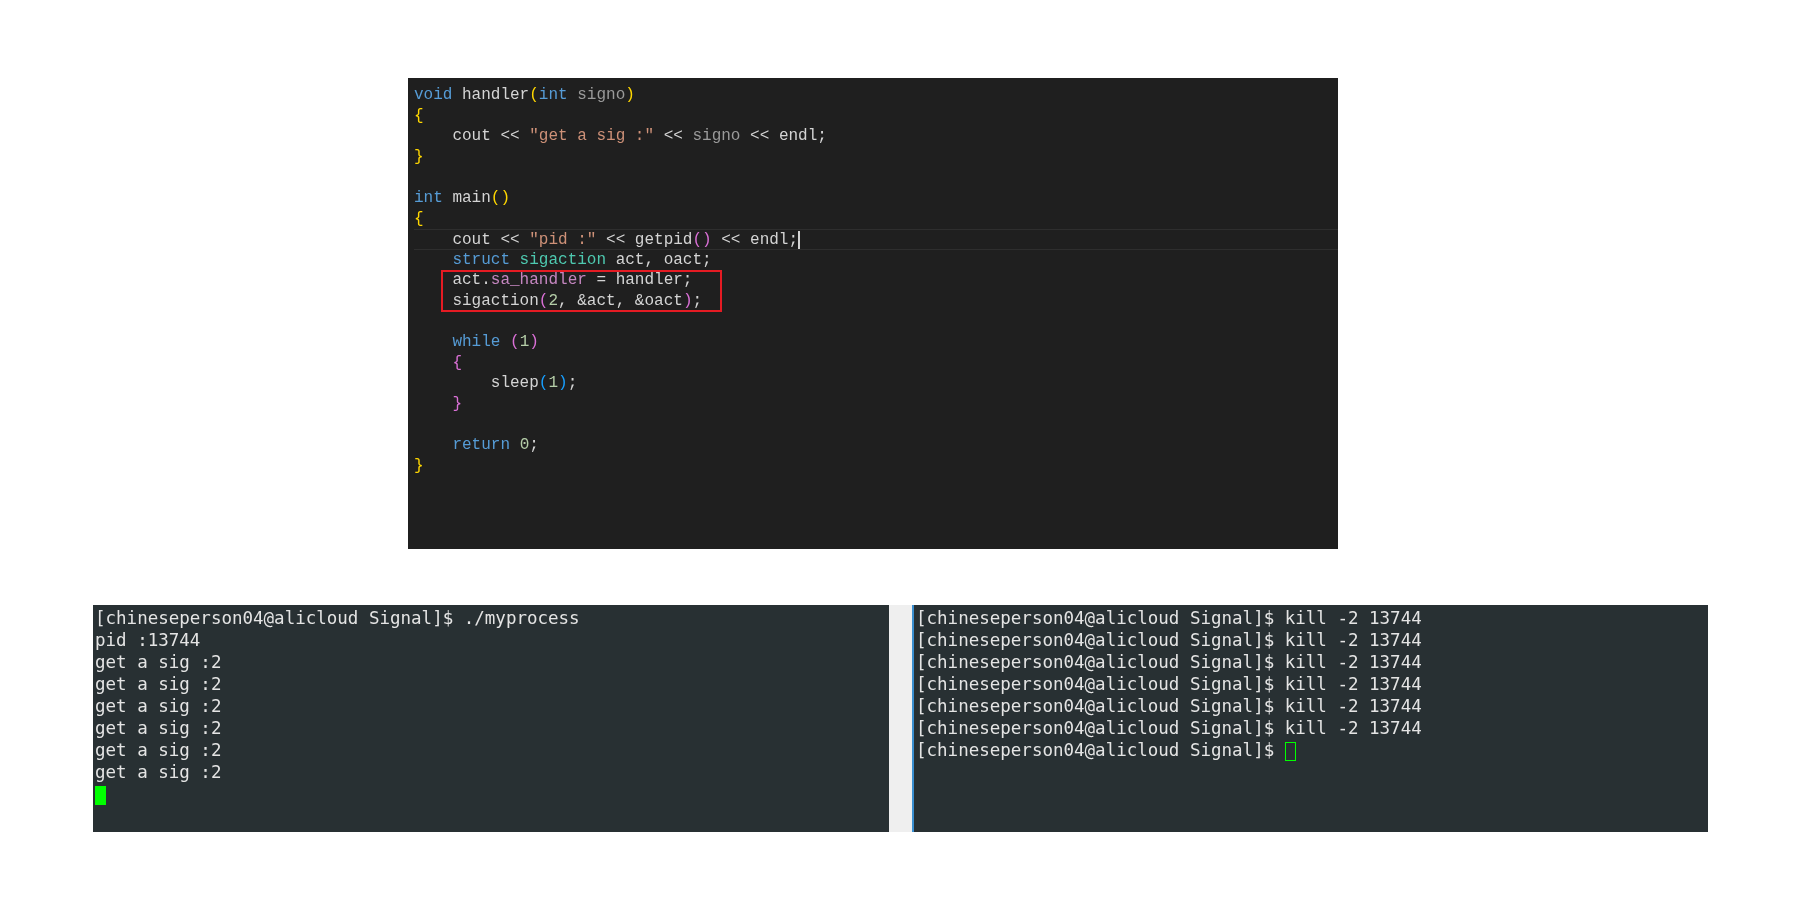 The width and height of the screenshot is (1804, 897). Describe the element at coordinates (495, 342) in the screenshot. I see `code-line: while (1)` at that location.